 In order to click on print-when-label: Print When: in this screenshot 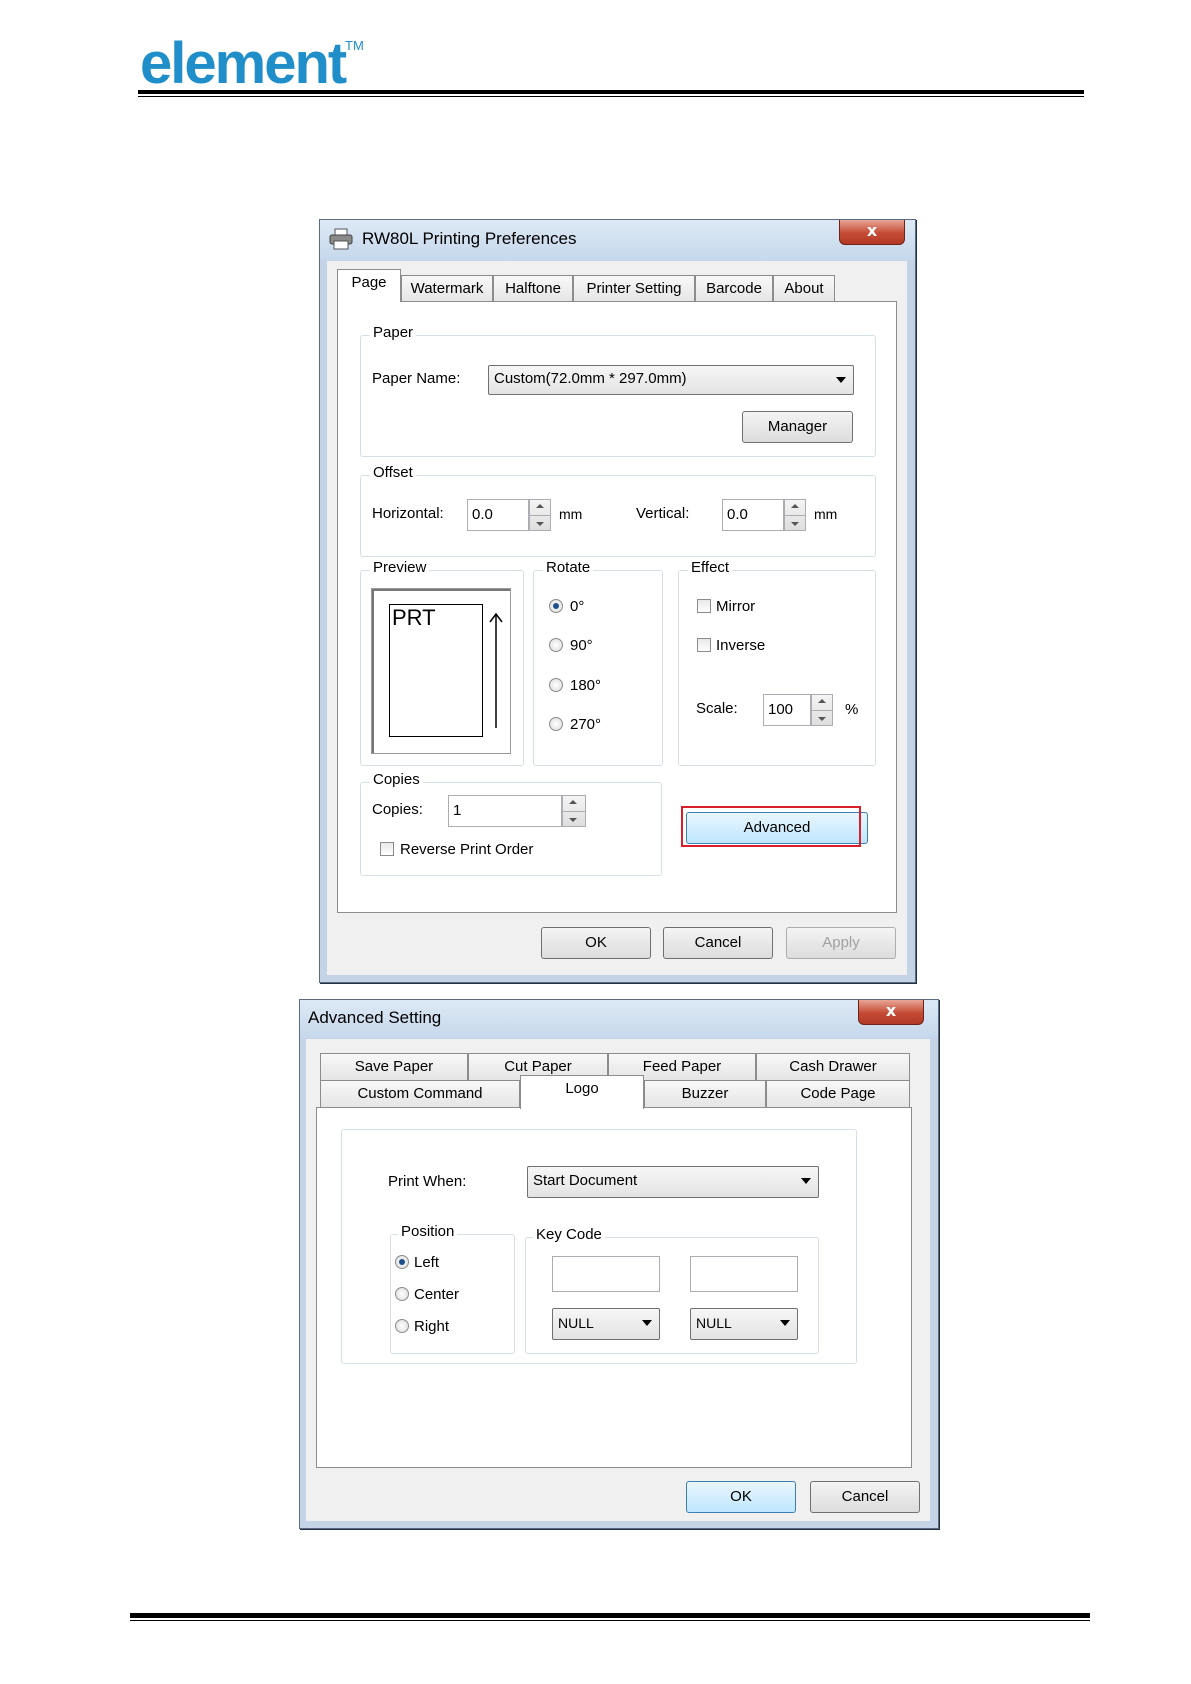, I will do `click(427, 1181)`.